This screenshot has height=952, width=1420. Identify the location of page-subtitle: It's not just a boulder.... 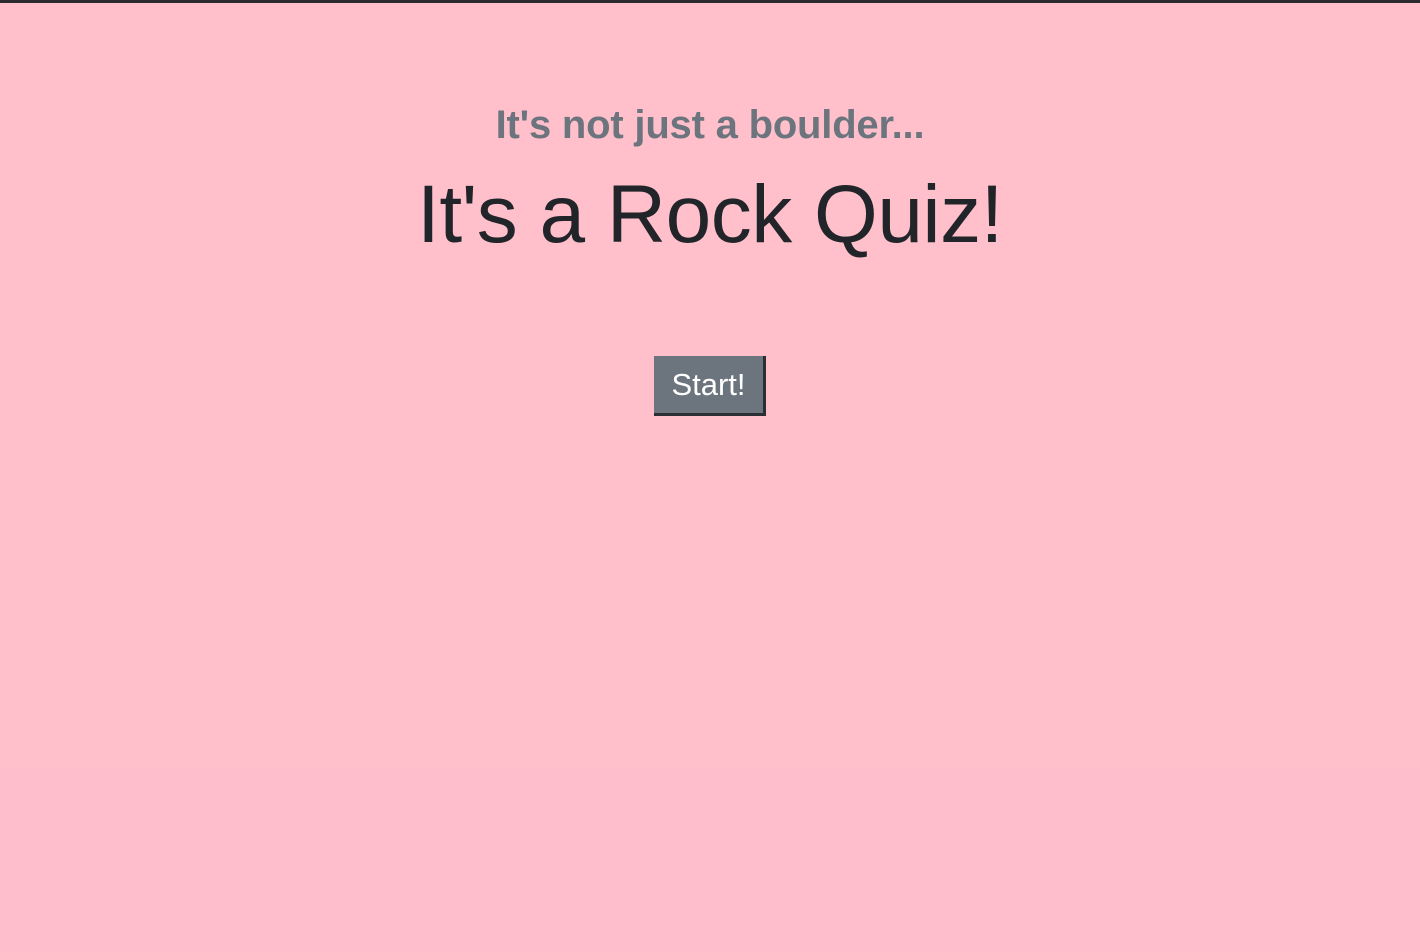
(710, 125).